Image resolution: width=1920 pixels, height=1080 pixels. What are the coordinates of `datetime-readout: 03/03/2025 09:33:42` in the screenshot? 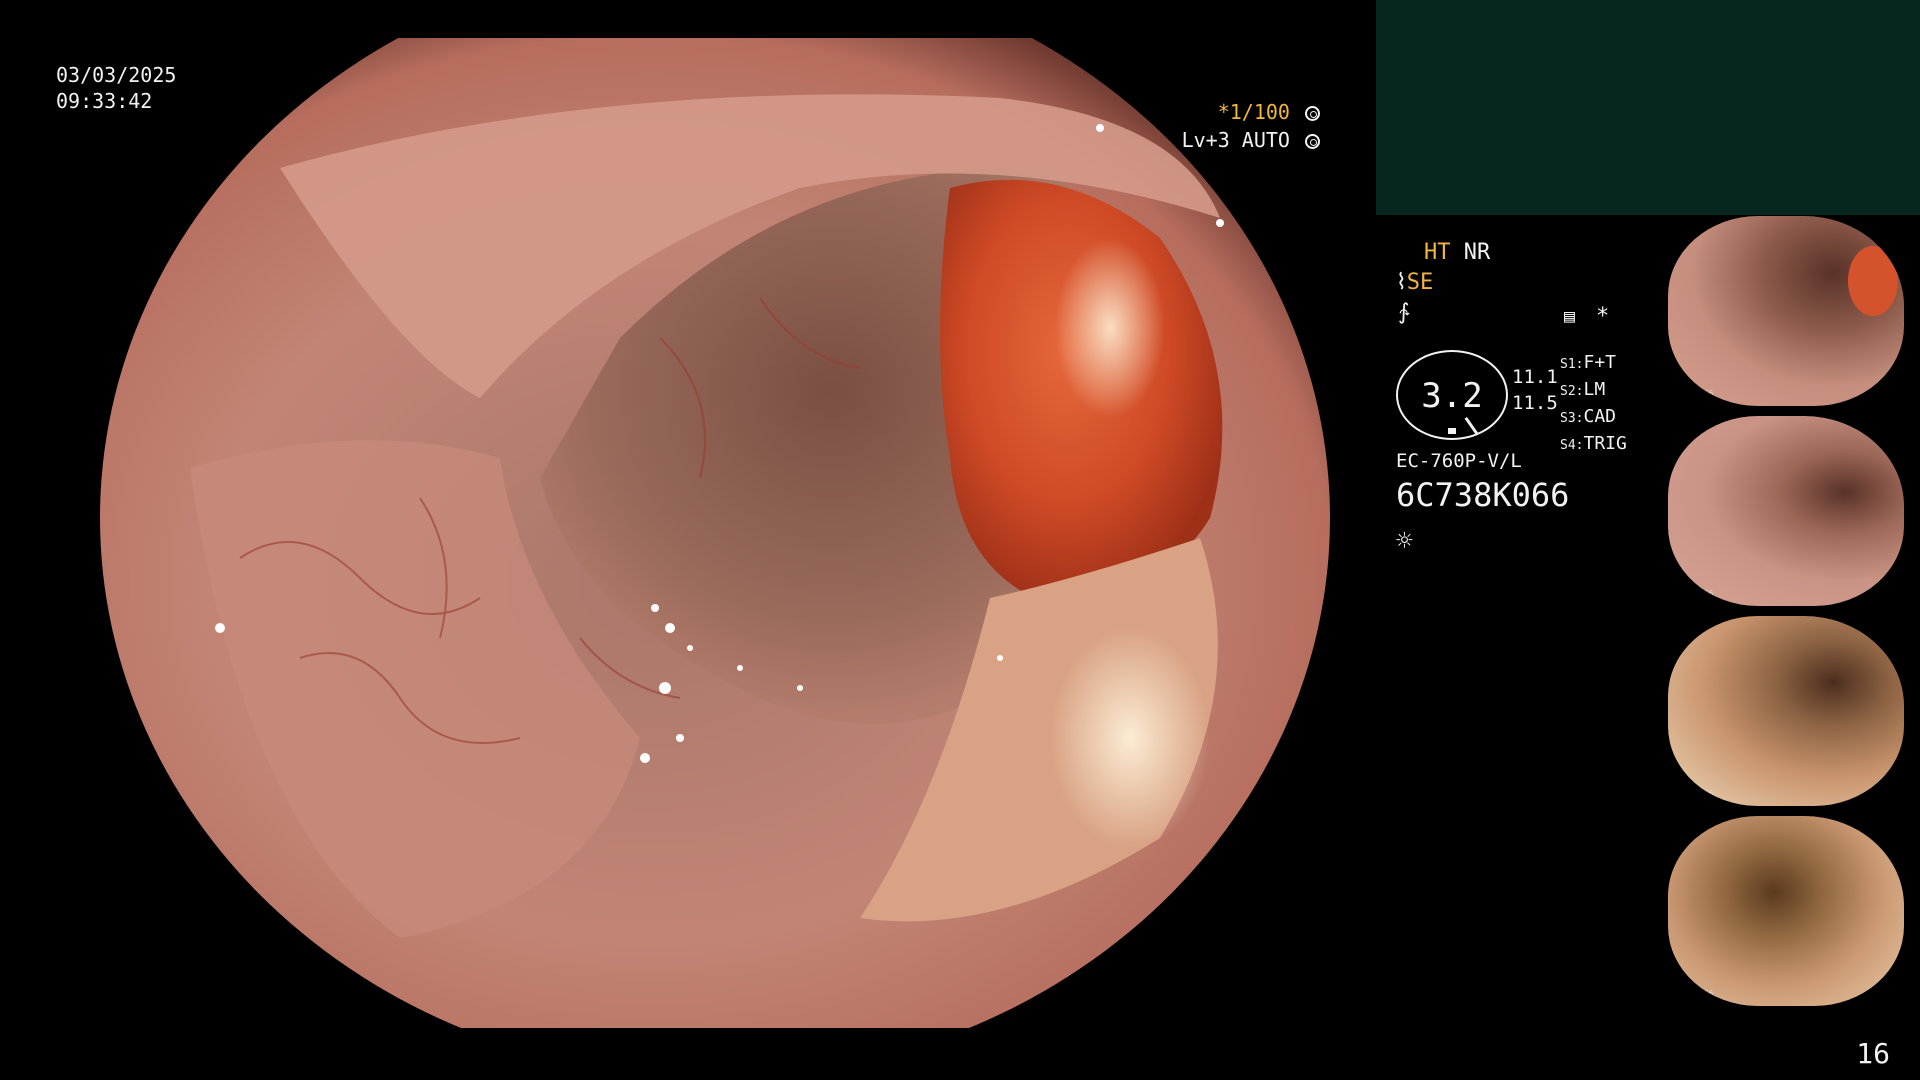 It's located at (116, 88).